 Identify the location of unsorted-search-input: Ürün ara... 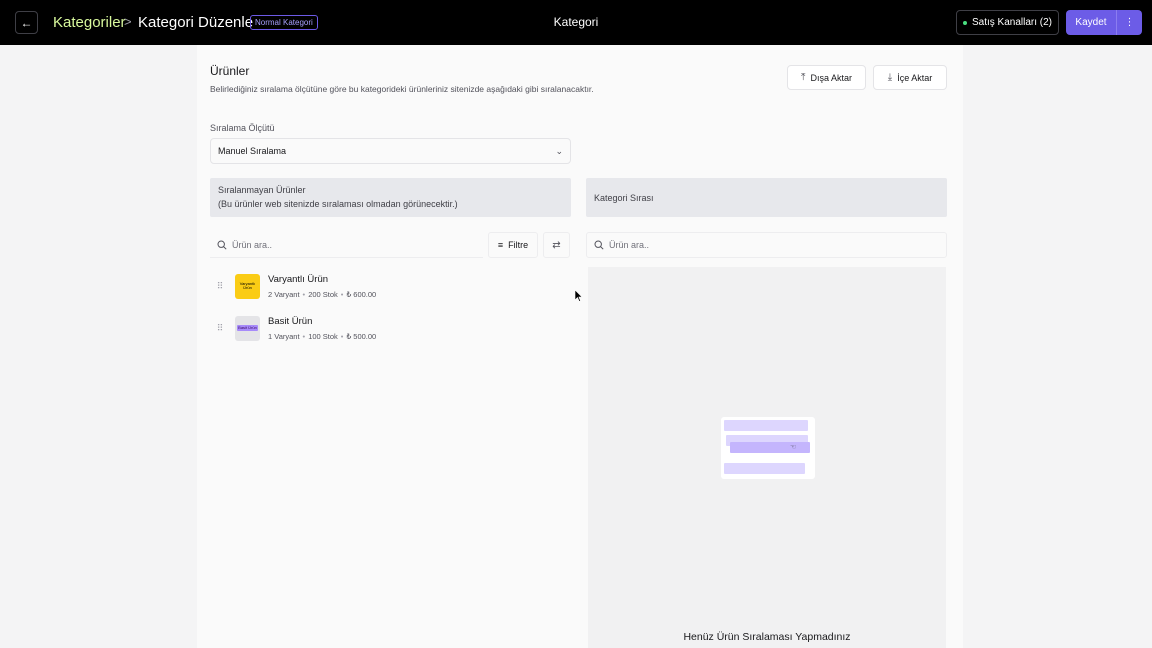
(346, 245).